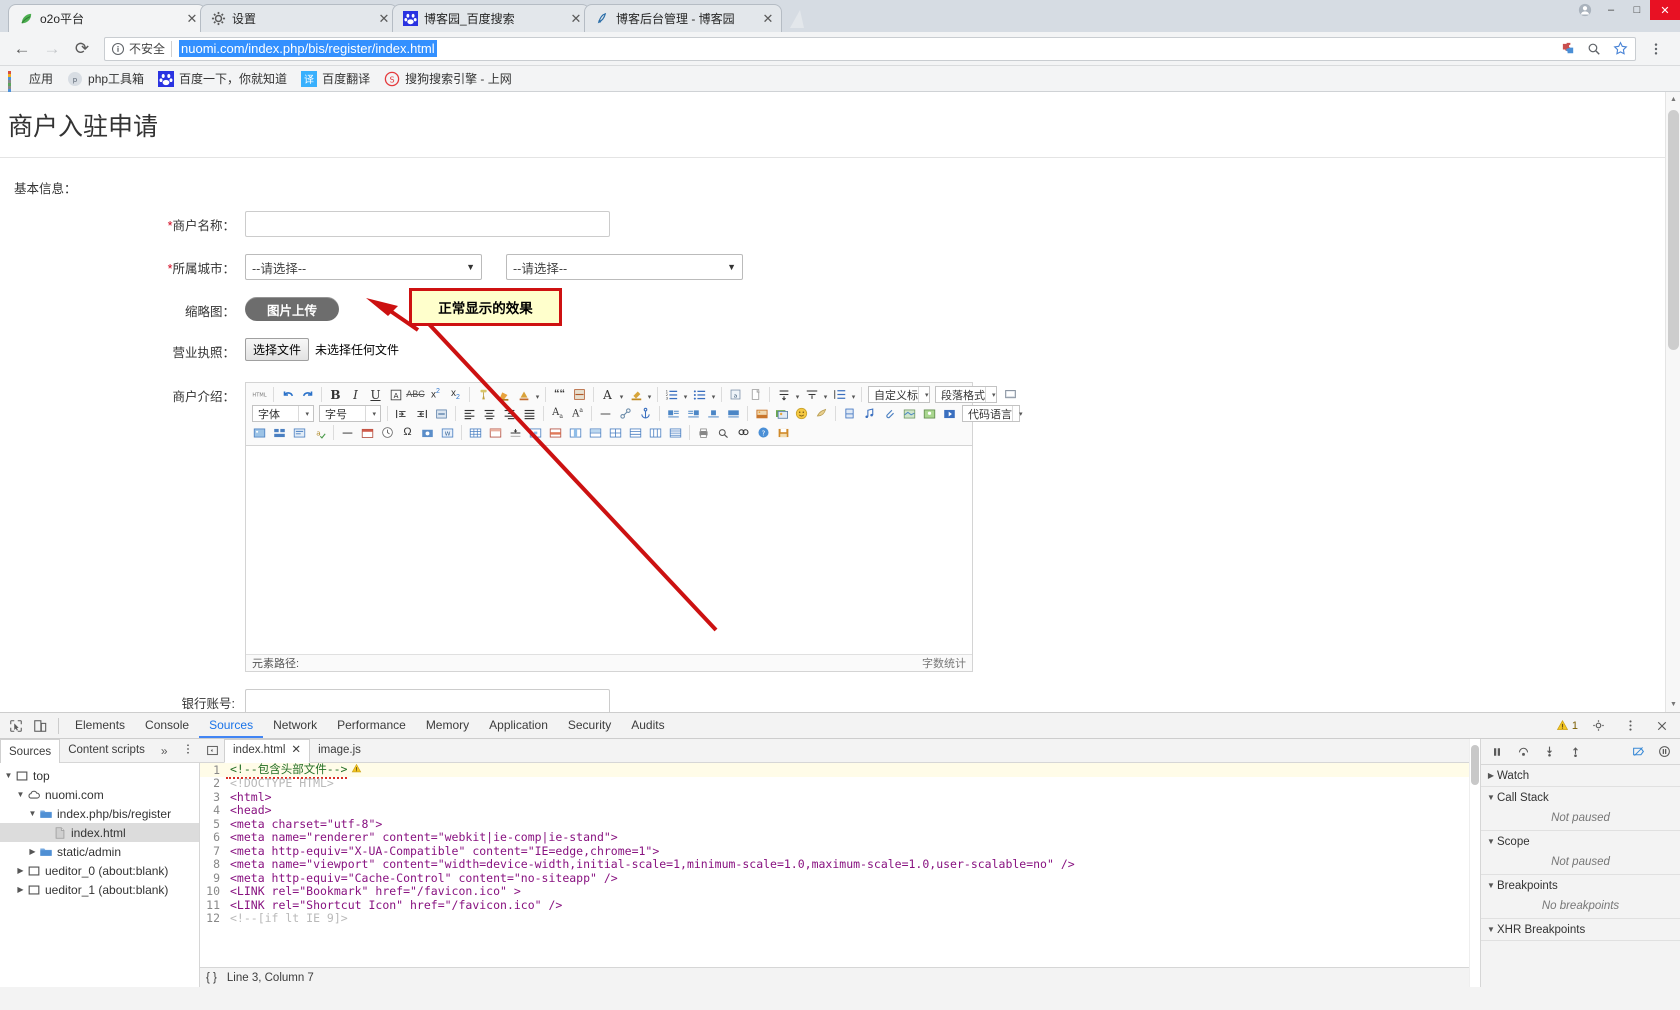  What do you see at coordinates (427, 433) in the screenshot?
I see `snapshot-icon` at bounding box center [427, 433].